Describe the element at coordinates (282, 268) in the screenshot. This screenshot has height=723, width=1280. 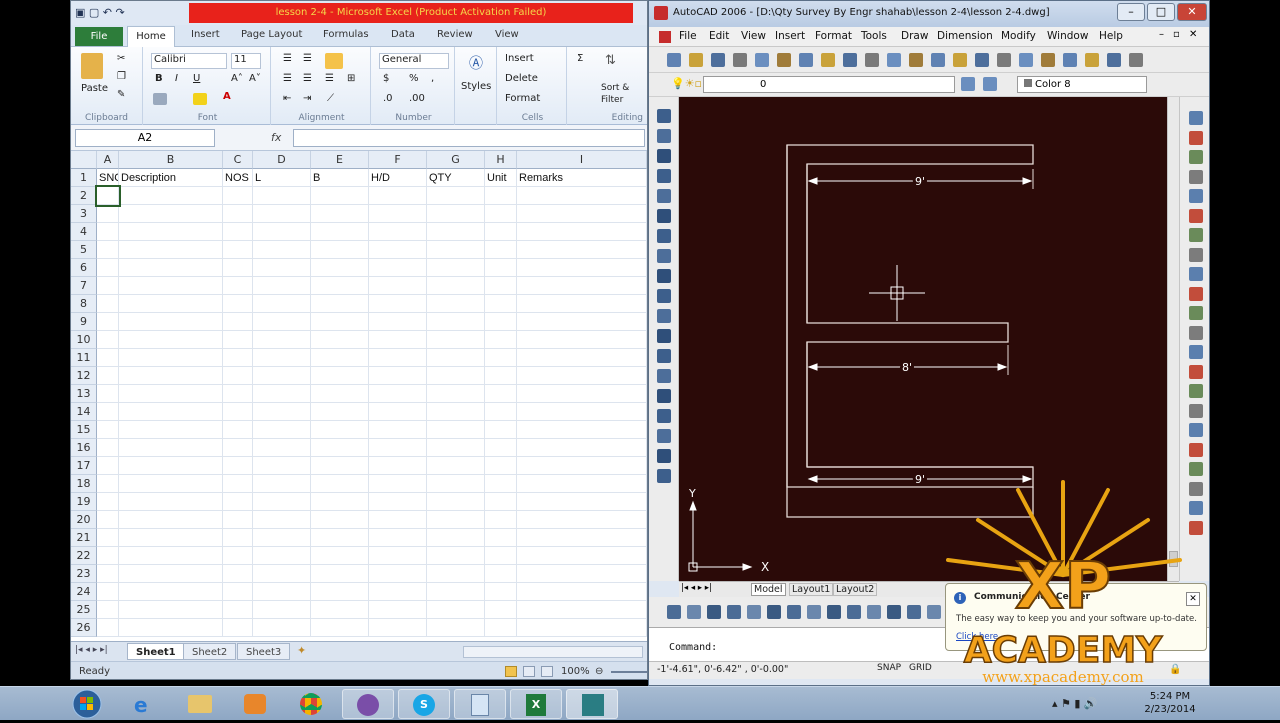
I see `cell-d6` at that location.